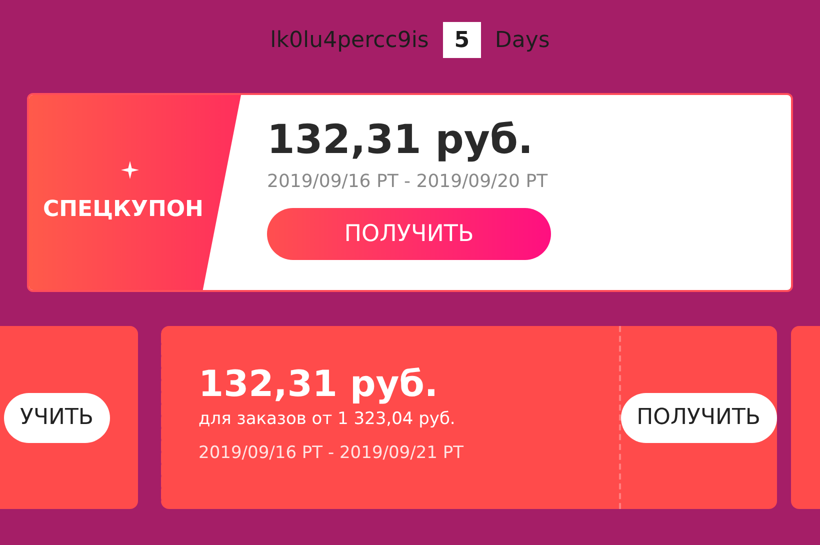 The height and width of the screenshot is (545, 820). Describe the element at coordinates (327, 419) in the screenshot. I see `coupon-condition: для заказов от 1 323,04 руб.` at that location.